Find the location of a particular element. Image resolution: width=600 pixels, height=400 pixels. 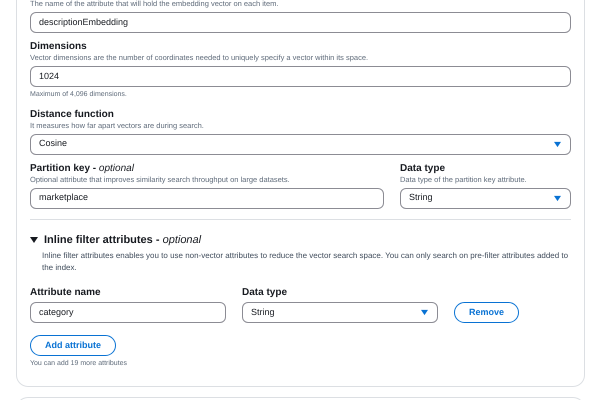

field-label: Dimensions is located at coordinates (59, 47).